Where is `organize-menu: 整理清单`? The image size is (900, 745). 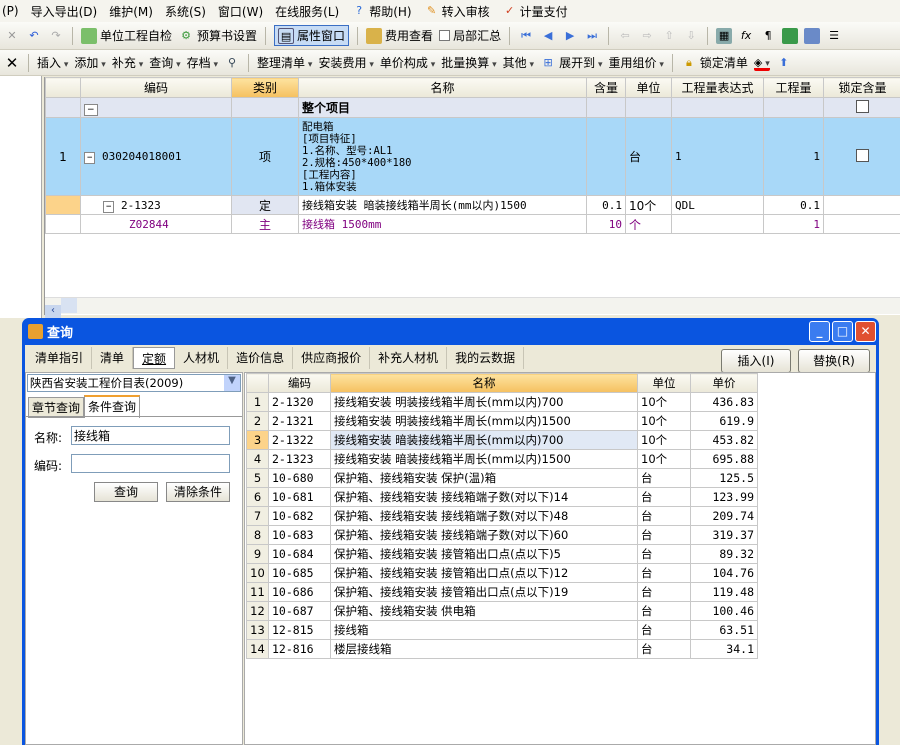 organize-menu: 整理清单 is located at coordinates (284, 62).